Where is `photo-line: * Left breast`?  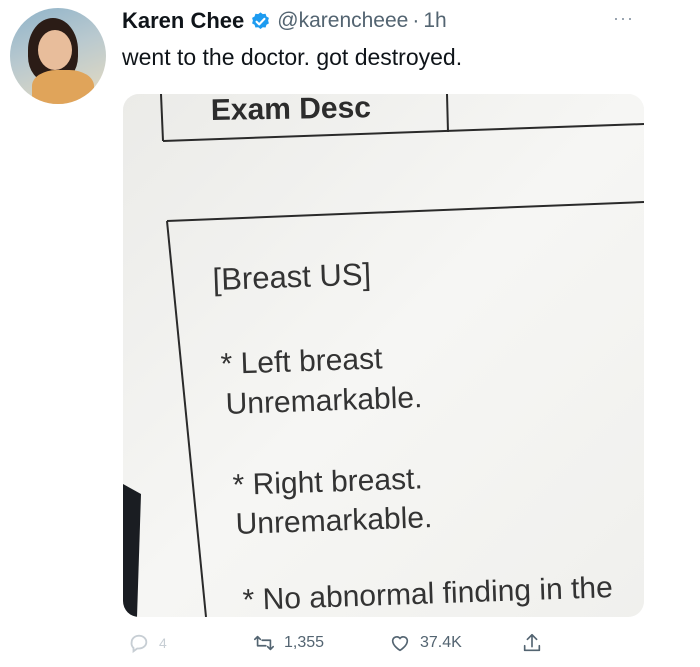 photo-line: * Left breast is located at coordinates (301, 361).